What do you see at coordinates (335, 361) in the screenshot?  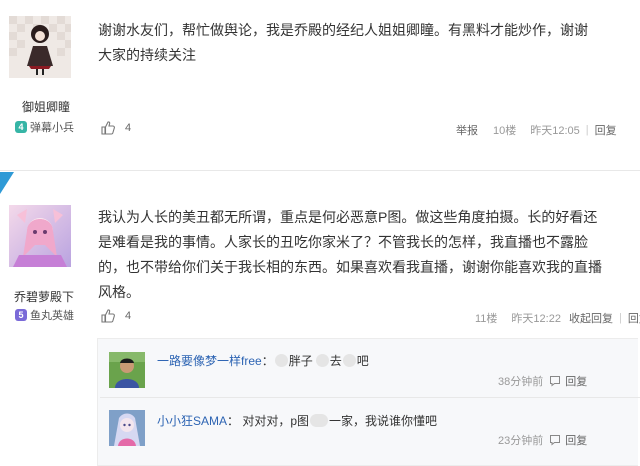 I see `reply-text-part: 去` at bounding box center [335, 361].